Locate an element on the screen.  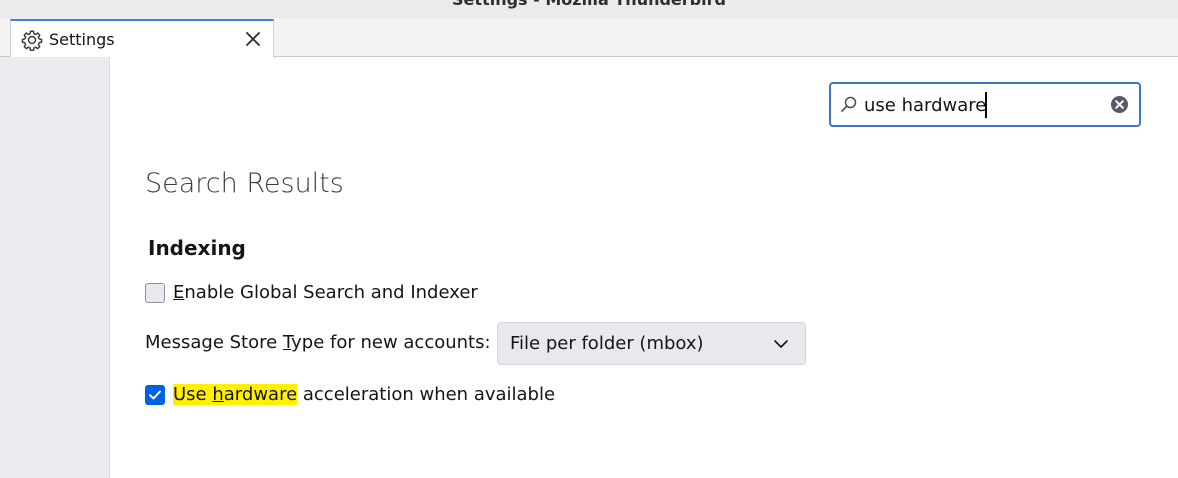
chevron-down-icon is located at coordinates (781, 344).